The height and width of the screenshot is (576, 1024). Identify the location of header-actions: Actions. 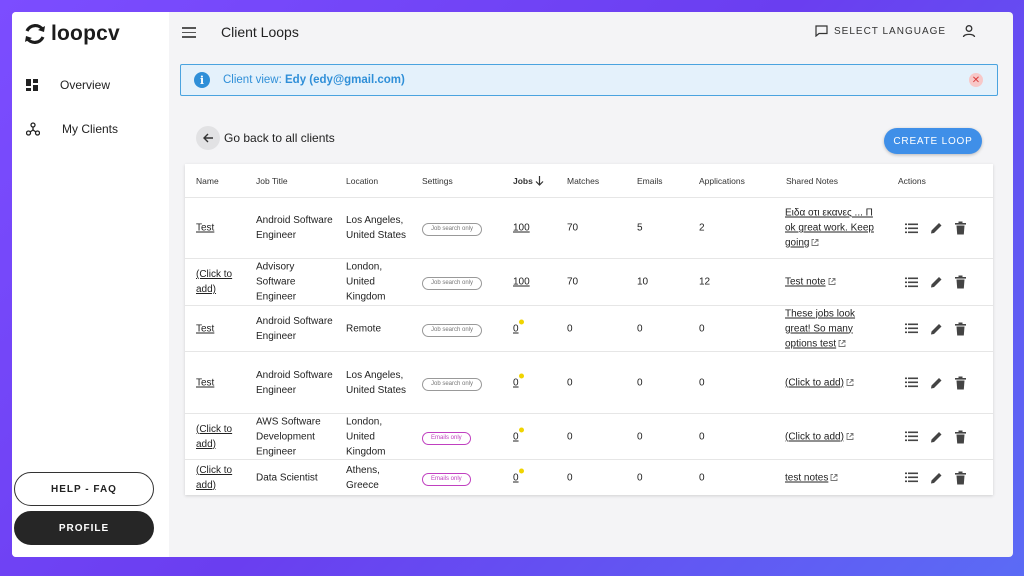
(912, 181).